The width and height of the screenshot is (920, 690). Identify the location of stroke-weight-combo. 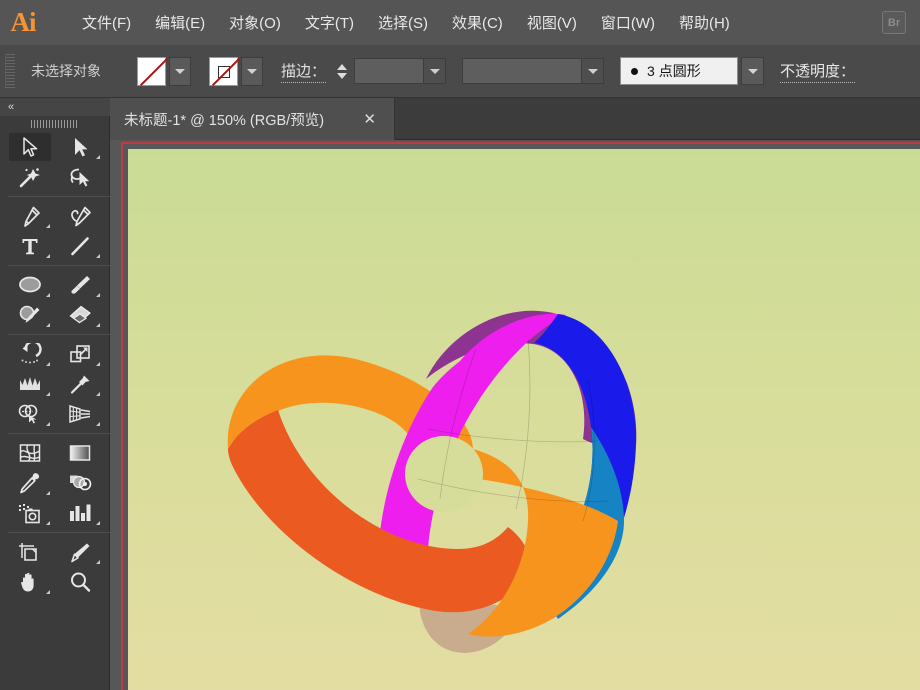
(400, 71).